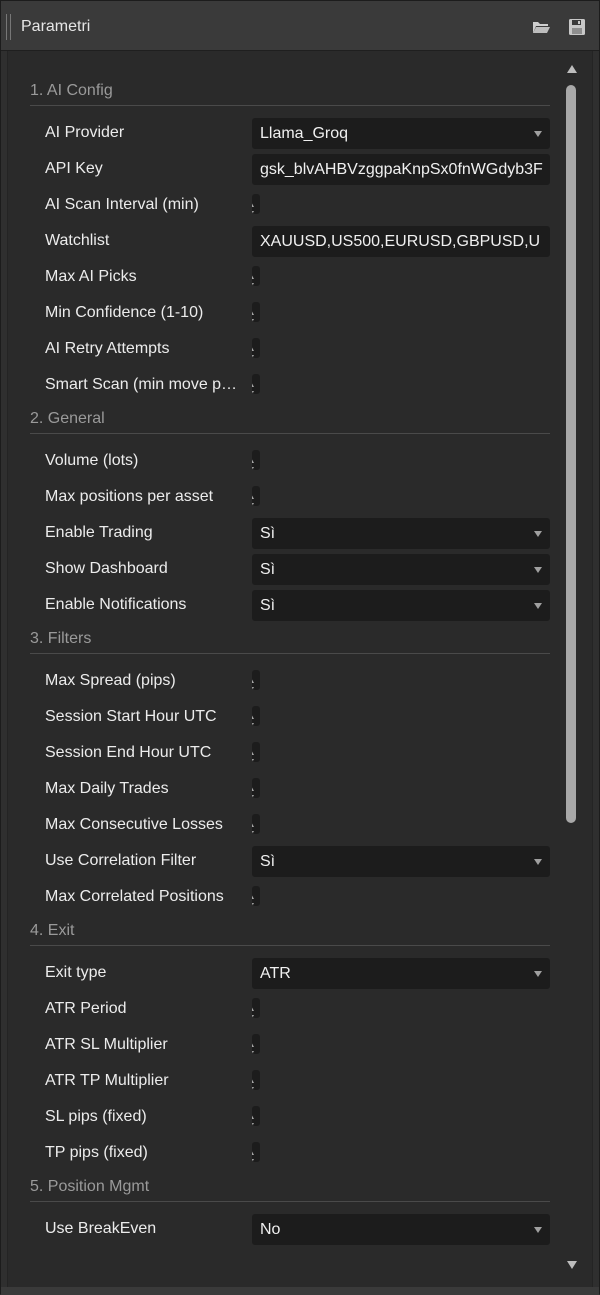 Image resolution: width=600 pixels, height=1295 pixels. I want to click on parameter-number-input: 14, so click(256, 1008).